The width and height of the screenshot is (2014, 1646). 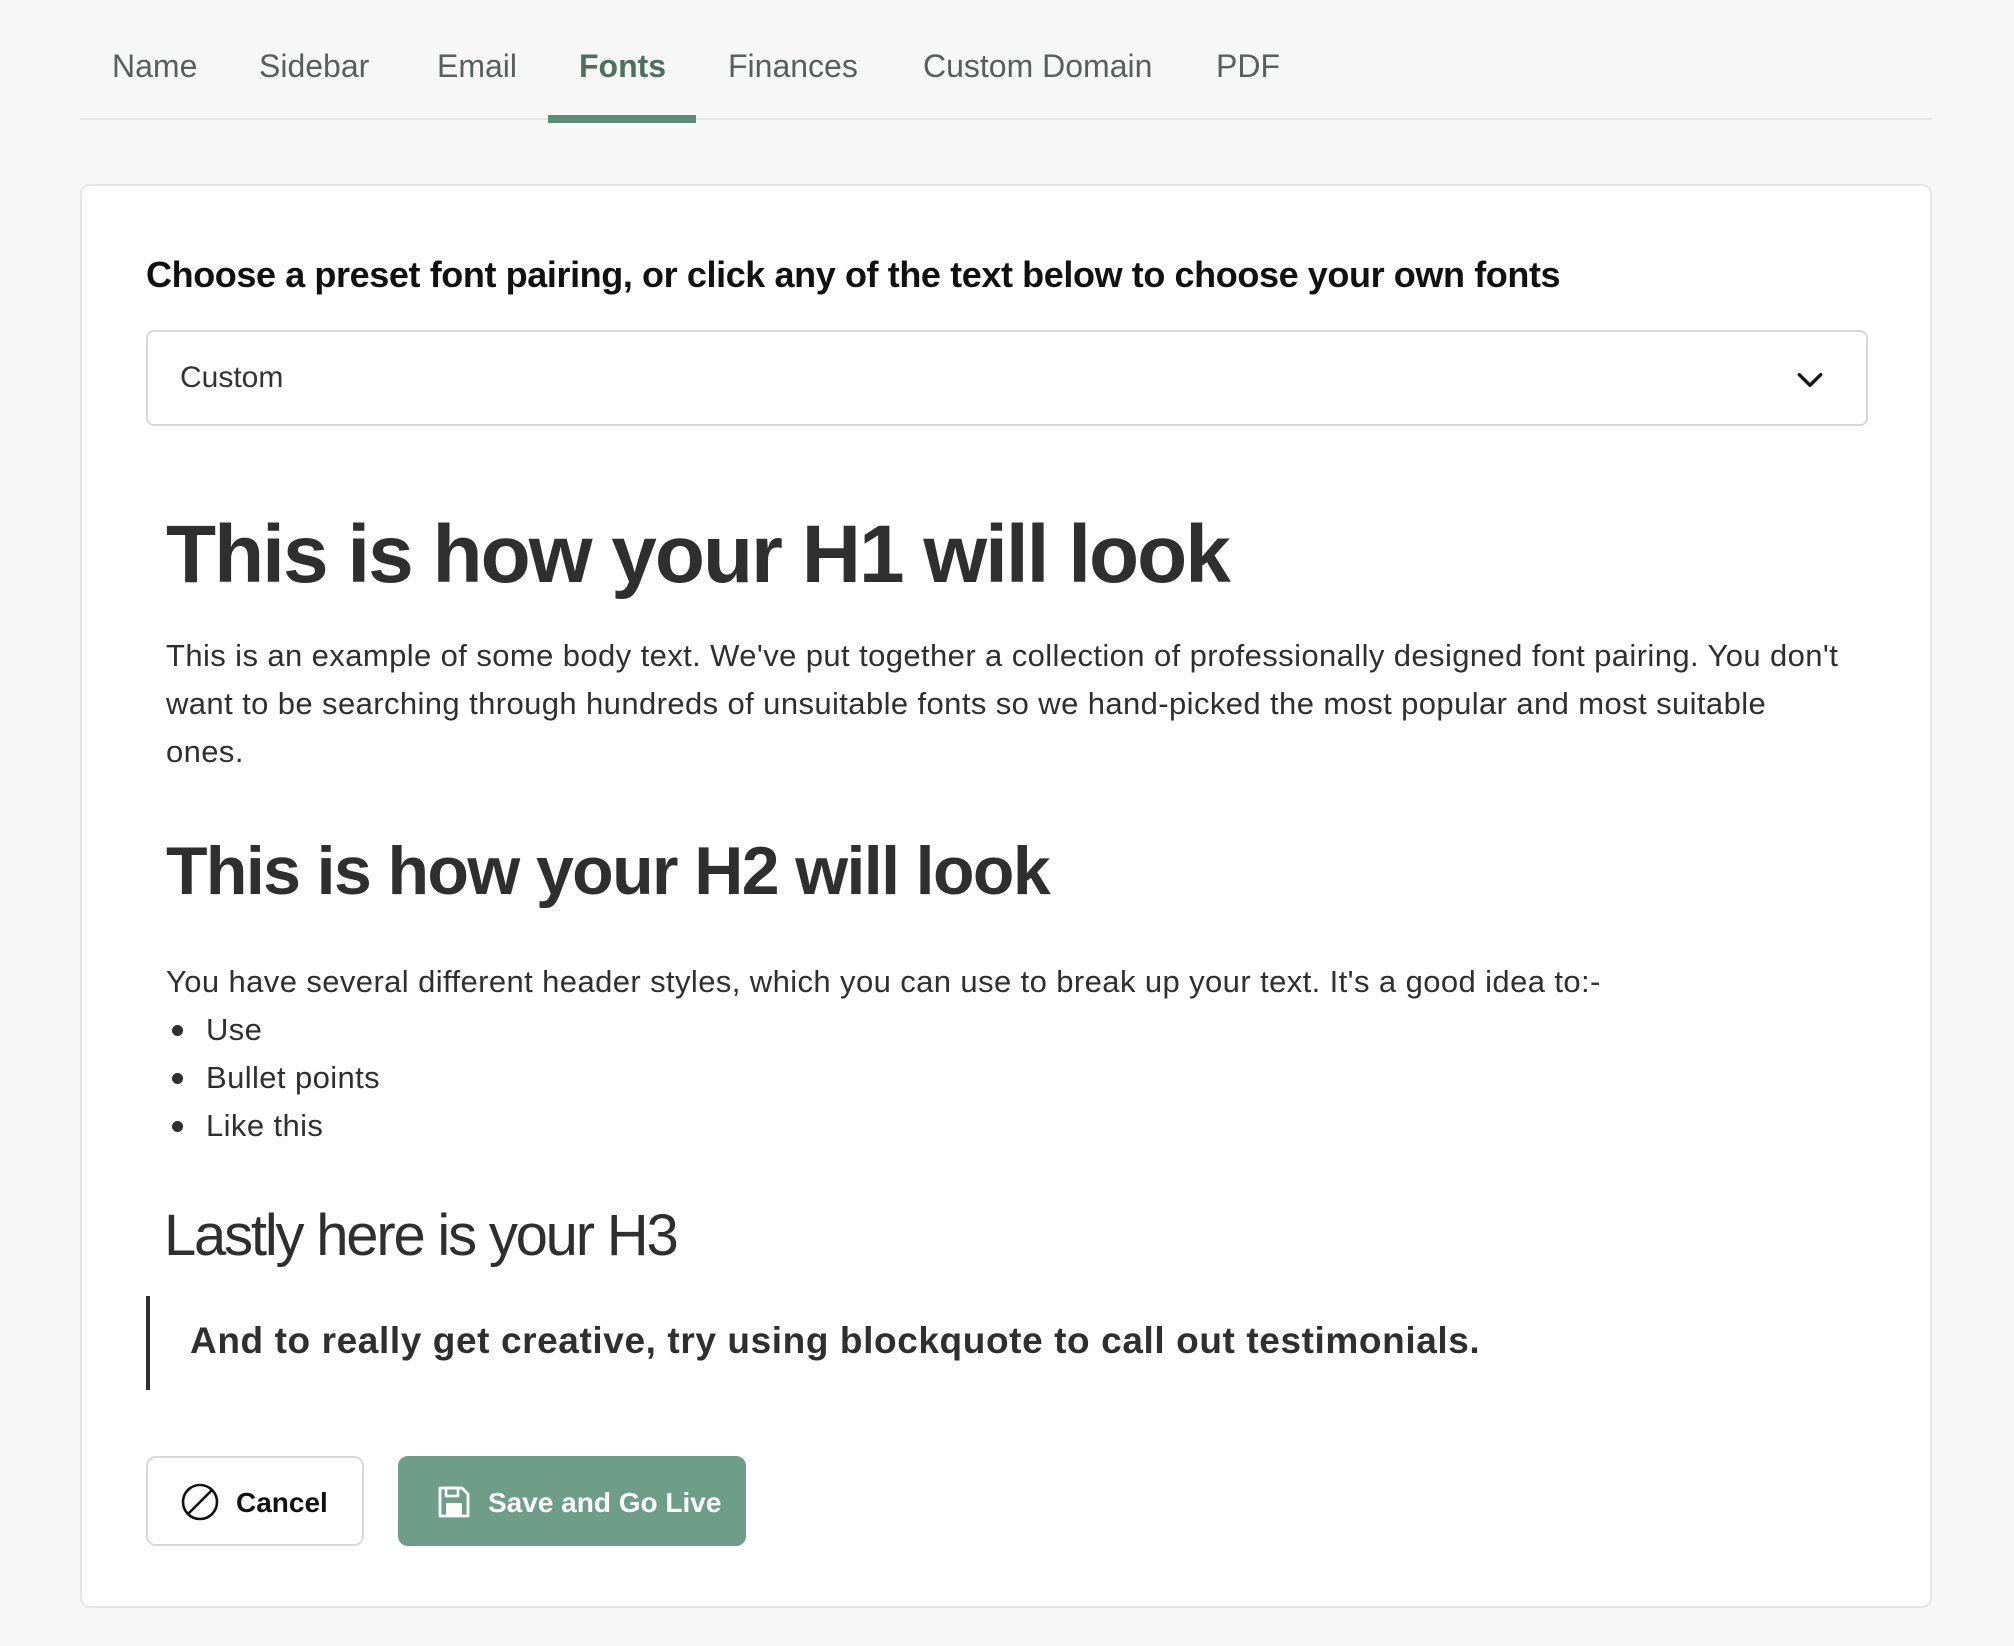 I want to click on h1-preview: This is how your H1 will look, so click(x=698, y=555).